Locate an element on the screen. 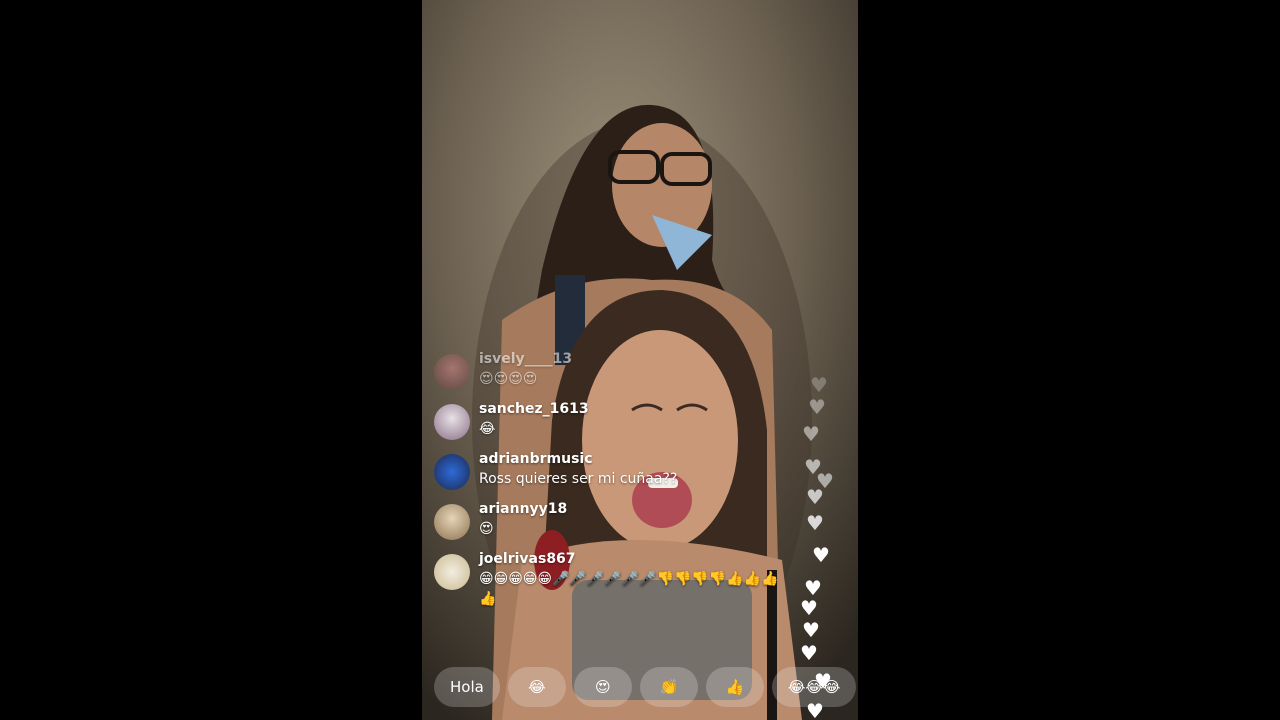 Image resolution: width=1280 pixels, height=720 pixels. comment-username: joelrivas867 is located at coordinates (636, 559).